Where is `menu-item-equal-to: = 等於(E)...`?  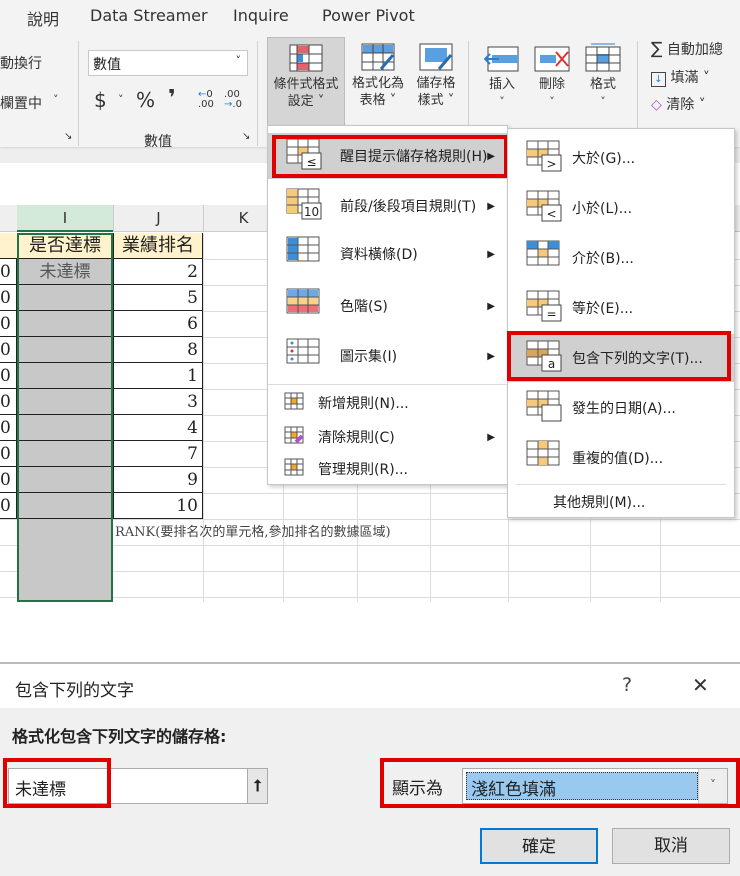
menu-item-equal-to: = 等於(E)... is located at coordinates (621, 308).